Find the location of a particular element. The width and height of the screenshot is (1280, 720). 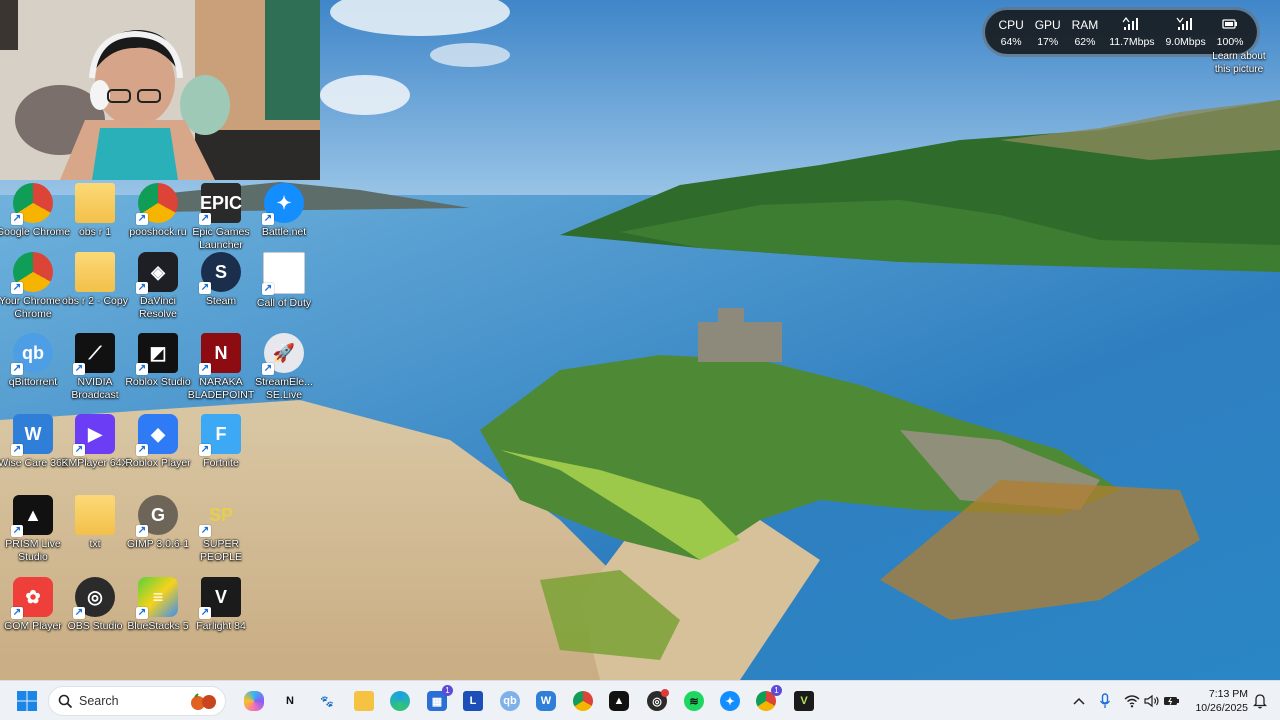

taskbar-app-prism: ▲ is located at coordinates (619, 701).